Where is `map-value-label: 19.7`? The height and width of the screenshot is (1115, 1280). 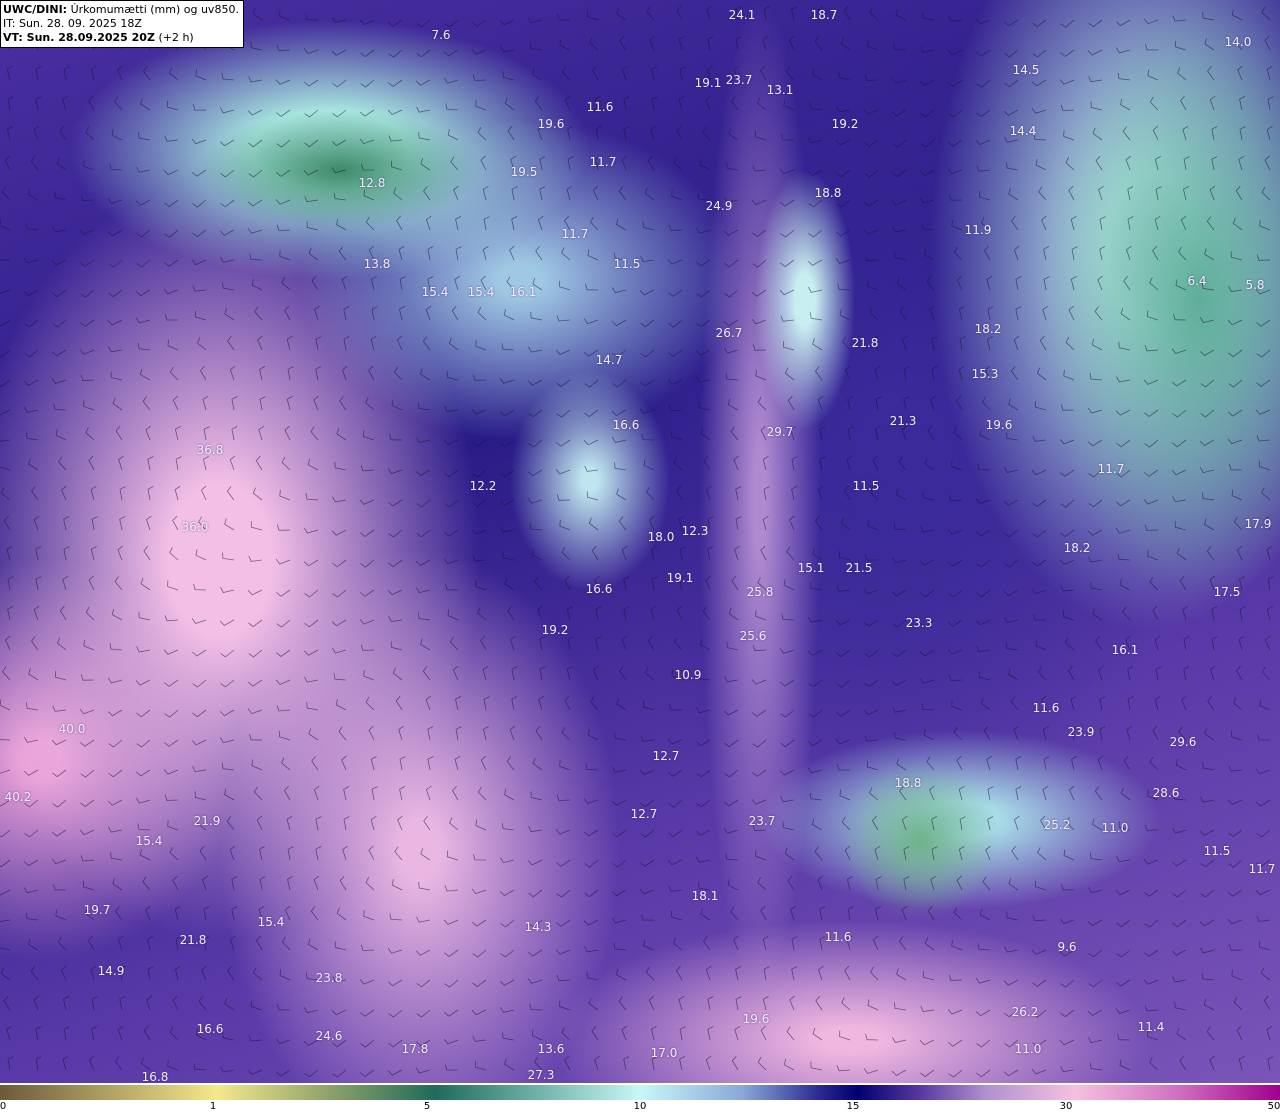
map-value-label: 19.7 is located at coordinates (97, 910).